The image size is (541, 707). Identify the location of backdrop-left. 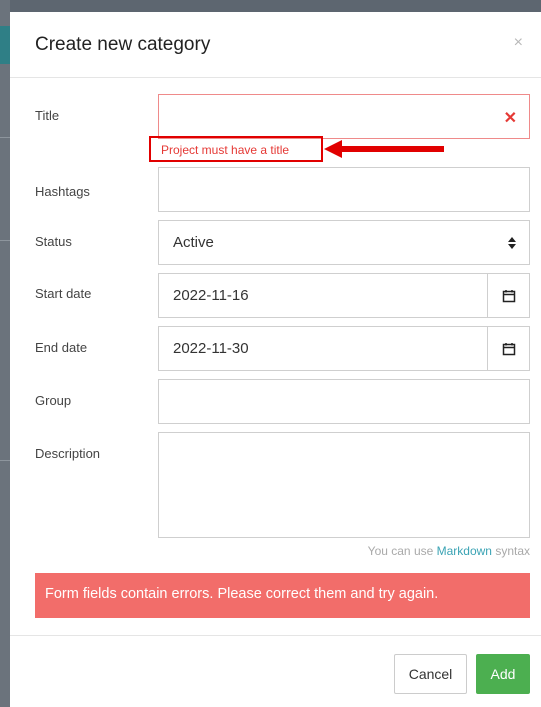
(5, 353).